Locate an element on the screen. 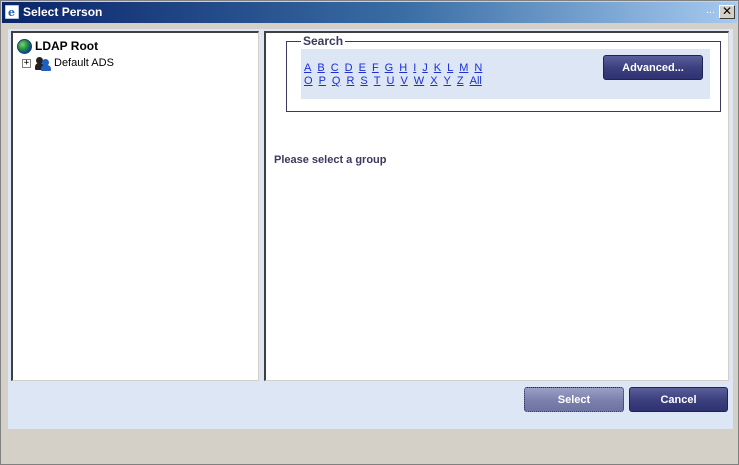  close-icon: ✕ is located at coordinates (727, 11).